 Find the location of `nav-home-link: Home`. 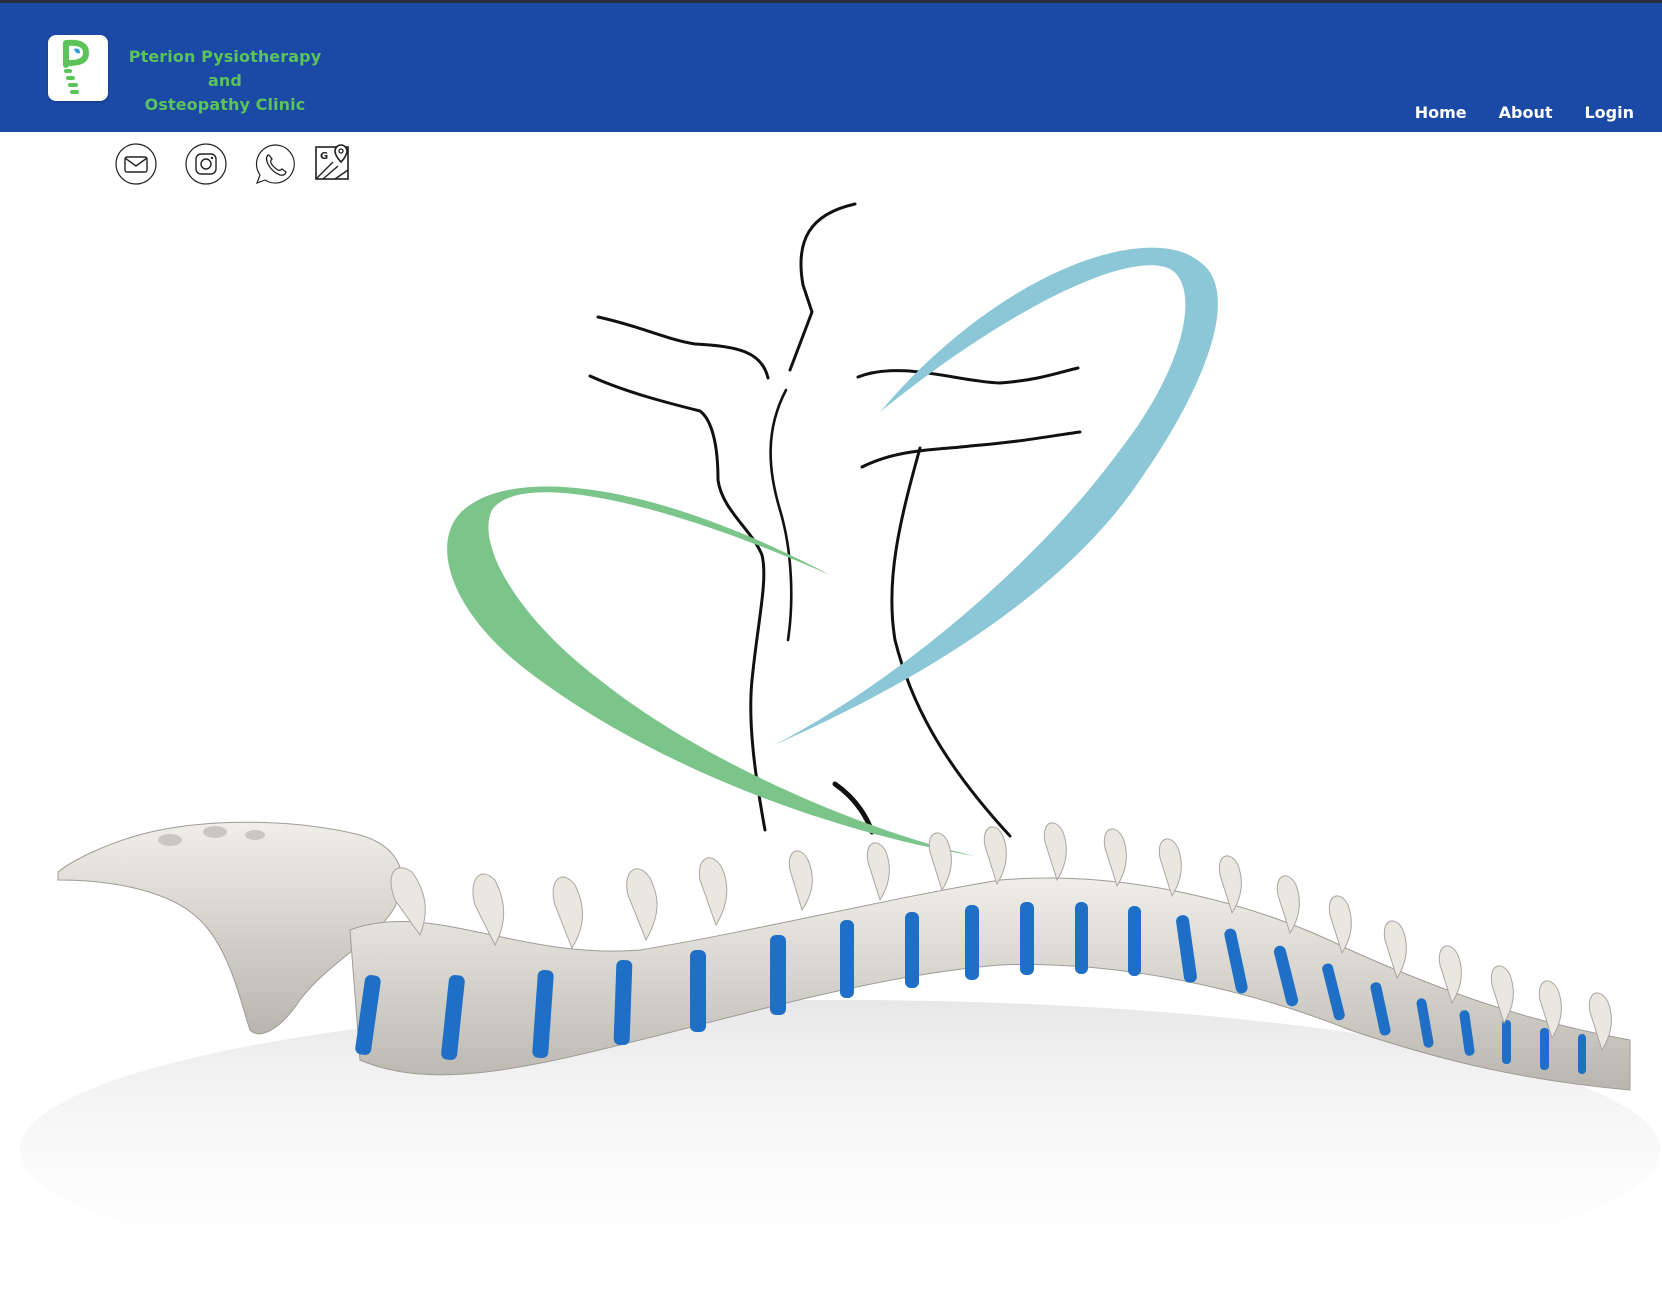

nav-home-link: Home is located at coordinates (1441, 112).